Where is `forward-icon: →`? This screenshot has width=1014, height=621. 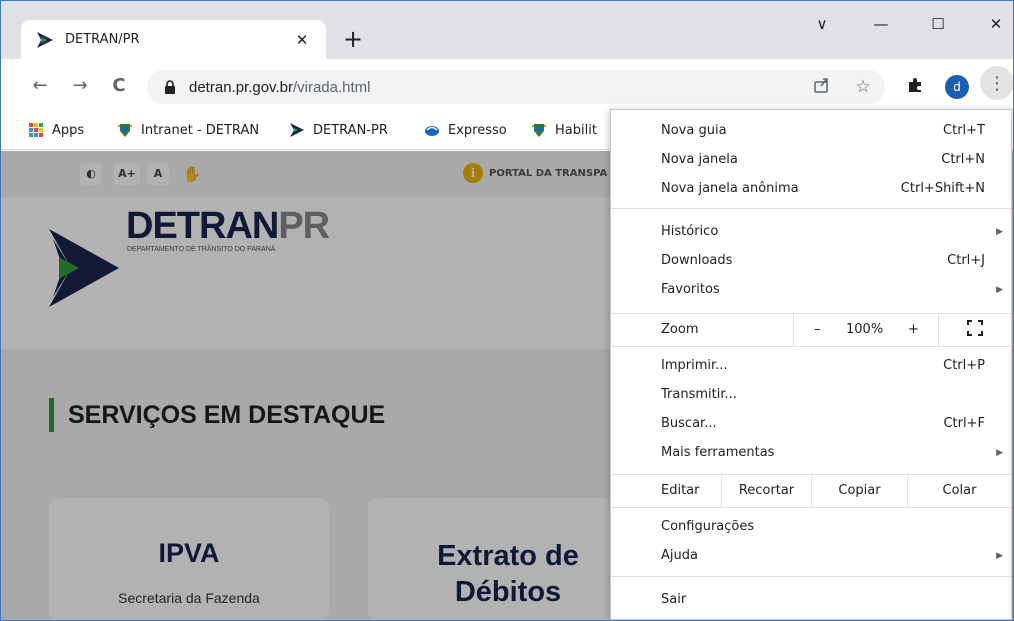
forward-icon: → is located at coordinates (80, 86).